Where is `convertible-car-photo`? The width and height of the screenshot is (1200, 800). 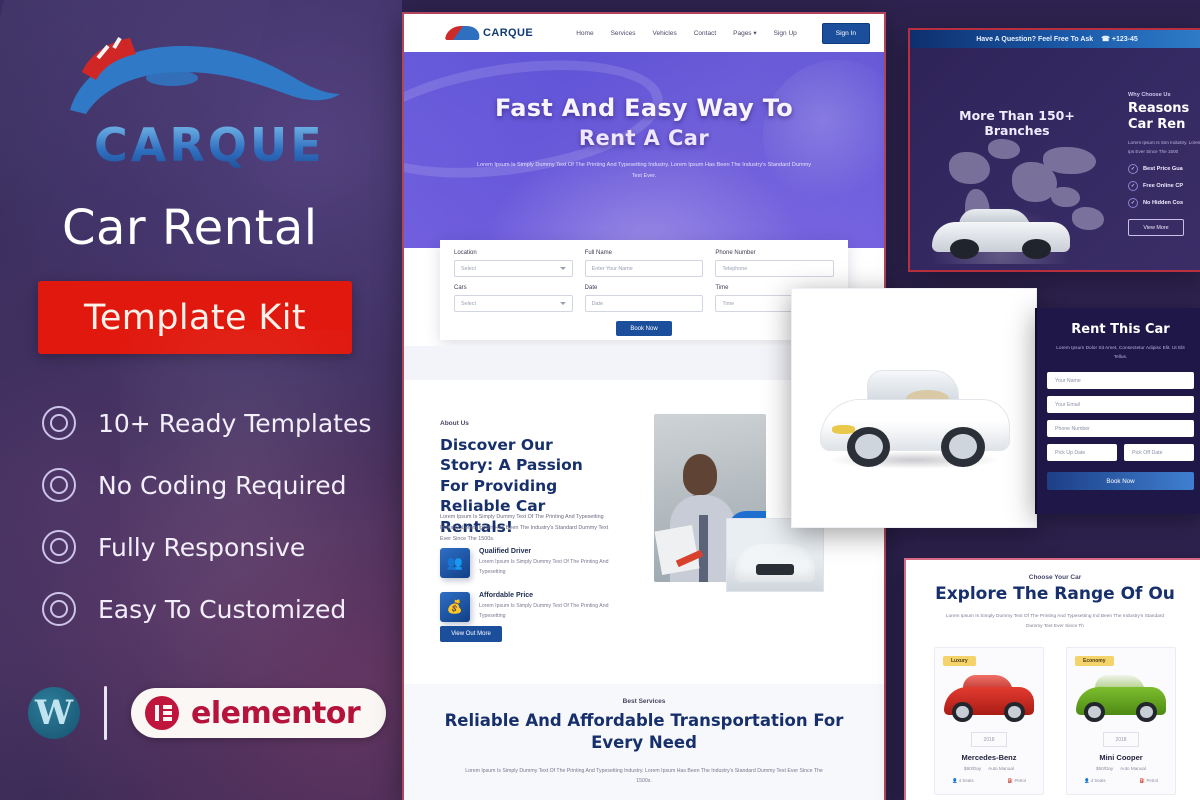
convertible-car-photo is located at coordinates (914, 416).